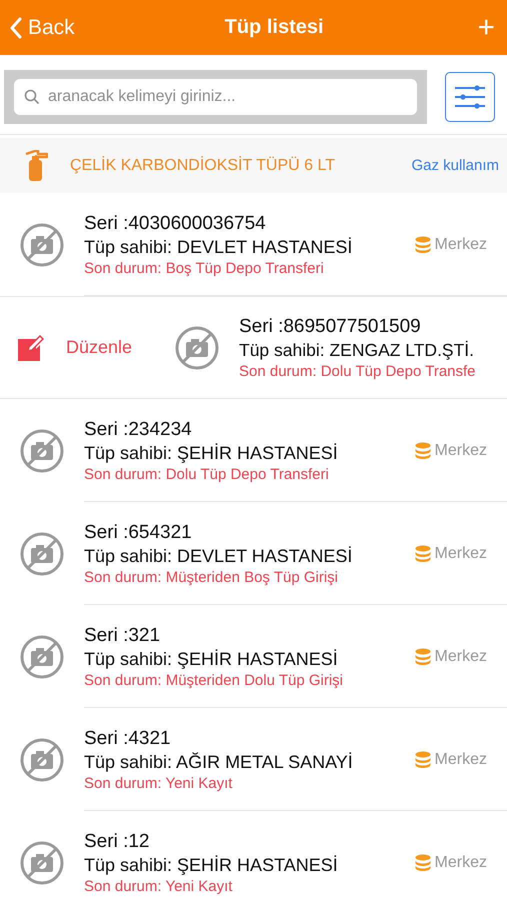 This screenshot has width=507, height=900. What do you see at coordinates (219, 762) in the screenshot?
I see `cylinder-owner: Tüp sahibi: AĞIR METAL SANAYİ` at bounding box center [219, 762].